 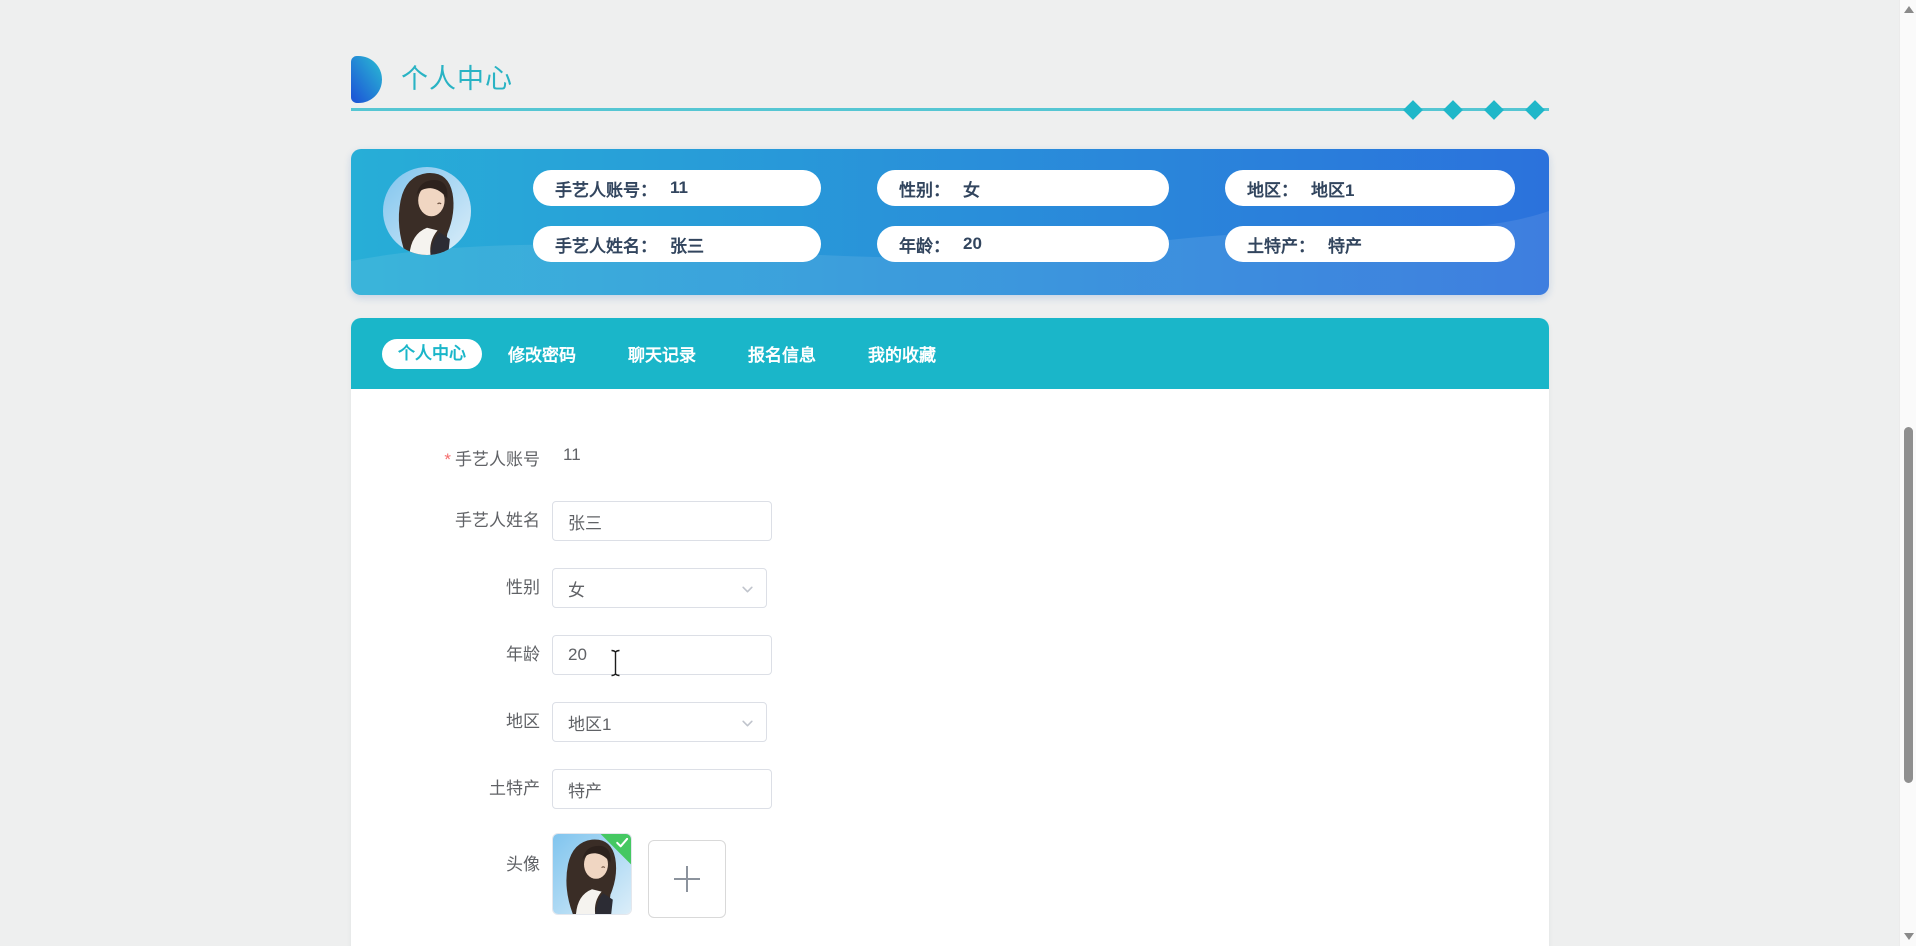 What do you see at coordinates (592, 874) in the screenshot?
I see `avatar-upload-thumbnail` at bounding box center [592, 874].